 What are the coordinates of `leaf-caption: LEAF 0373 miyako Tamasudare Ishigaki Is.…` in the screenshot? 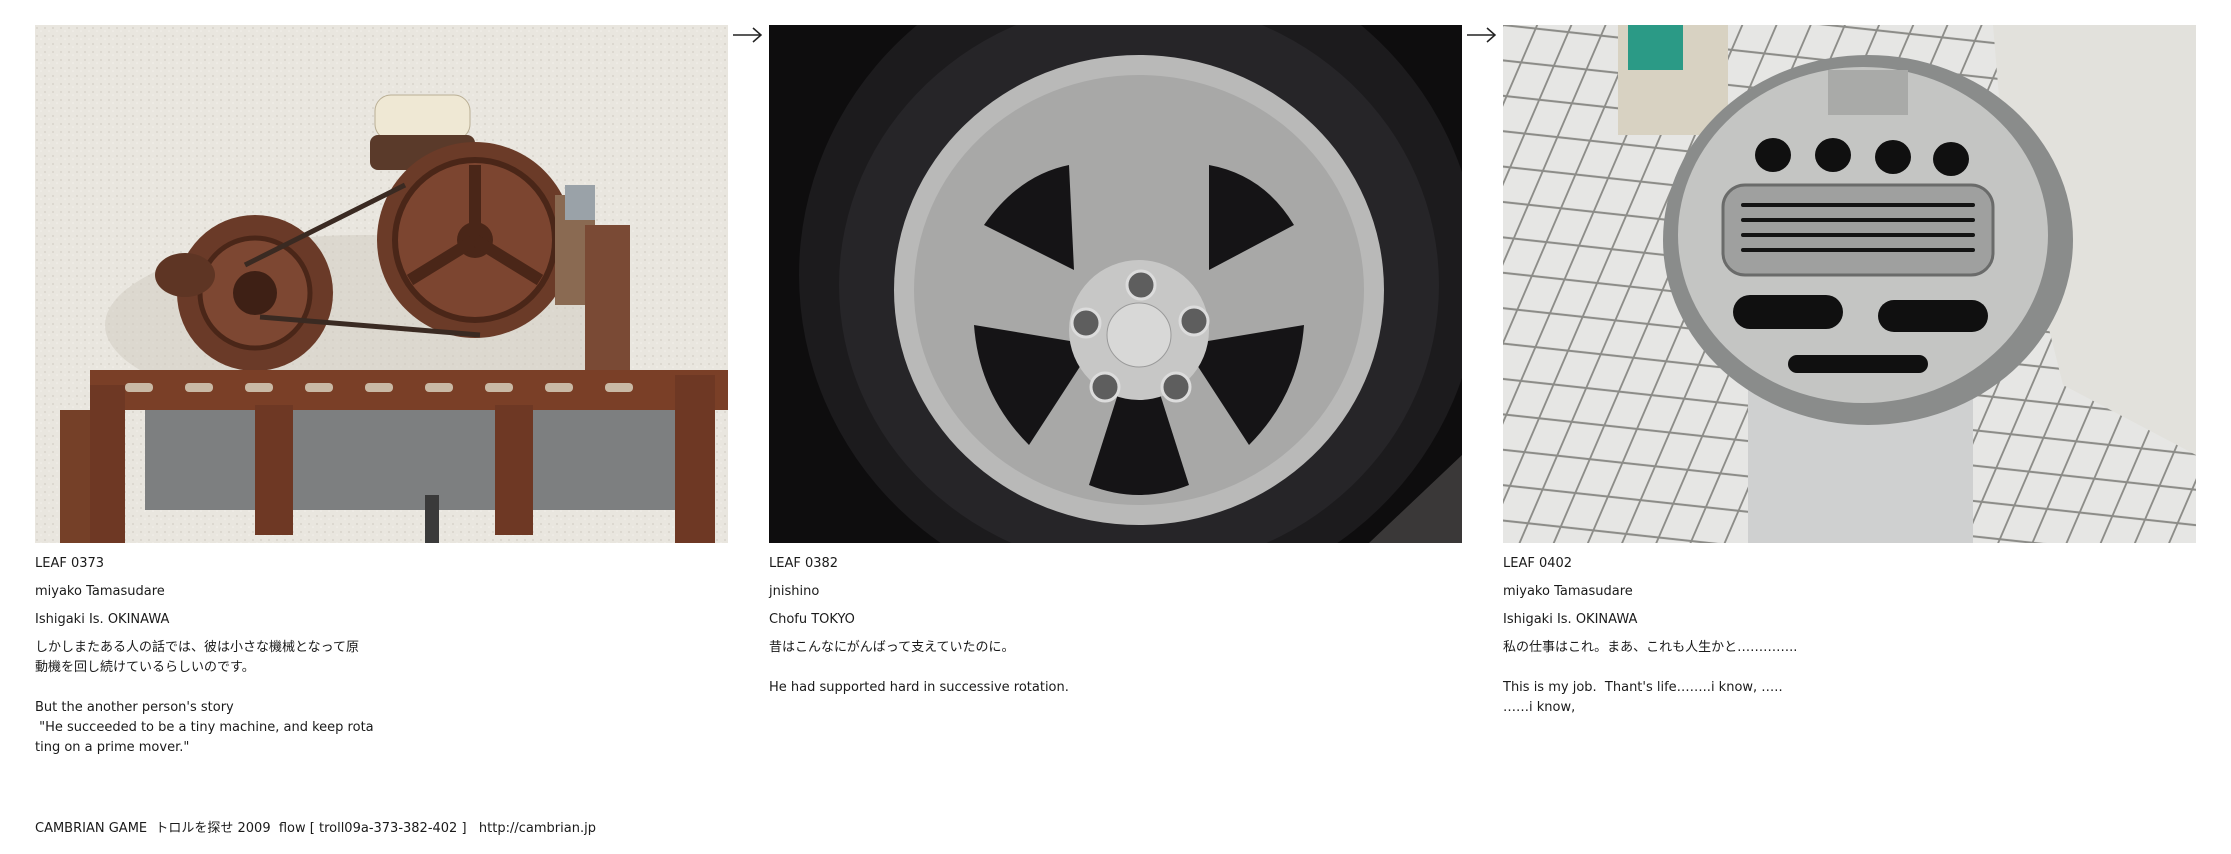 It's located at (381, 656).